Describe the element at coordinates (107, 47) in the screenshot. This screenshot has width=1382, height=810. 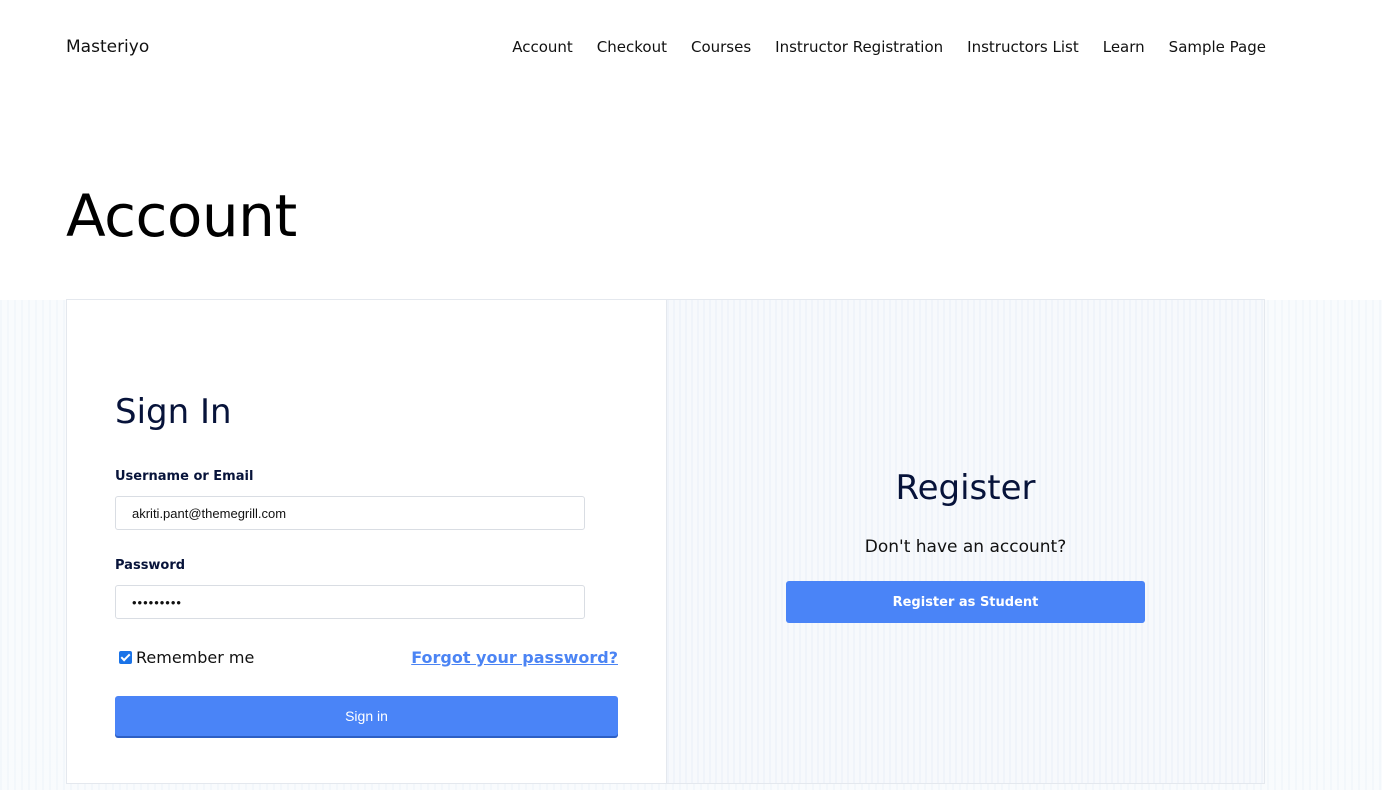
I see `site-title-link: Masteriyo` at that location.